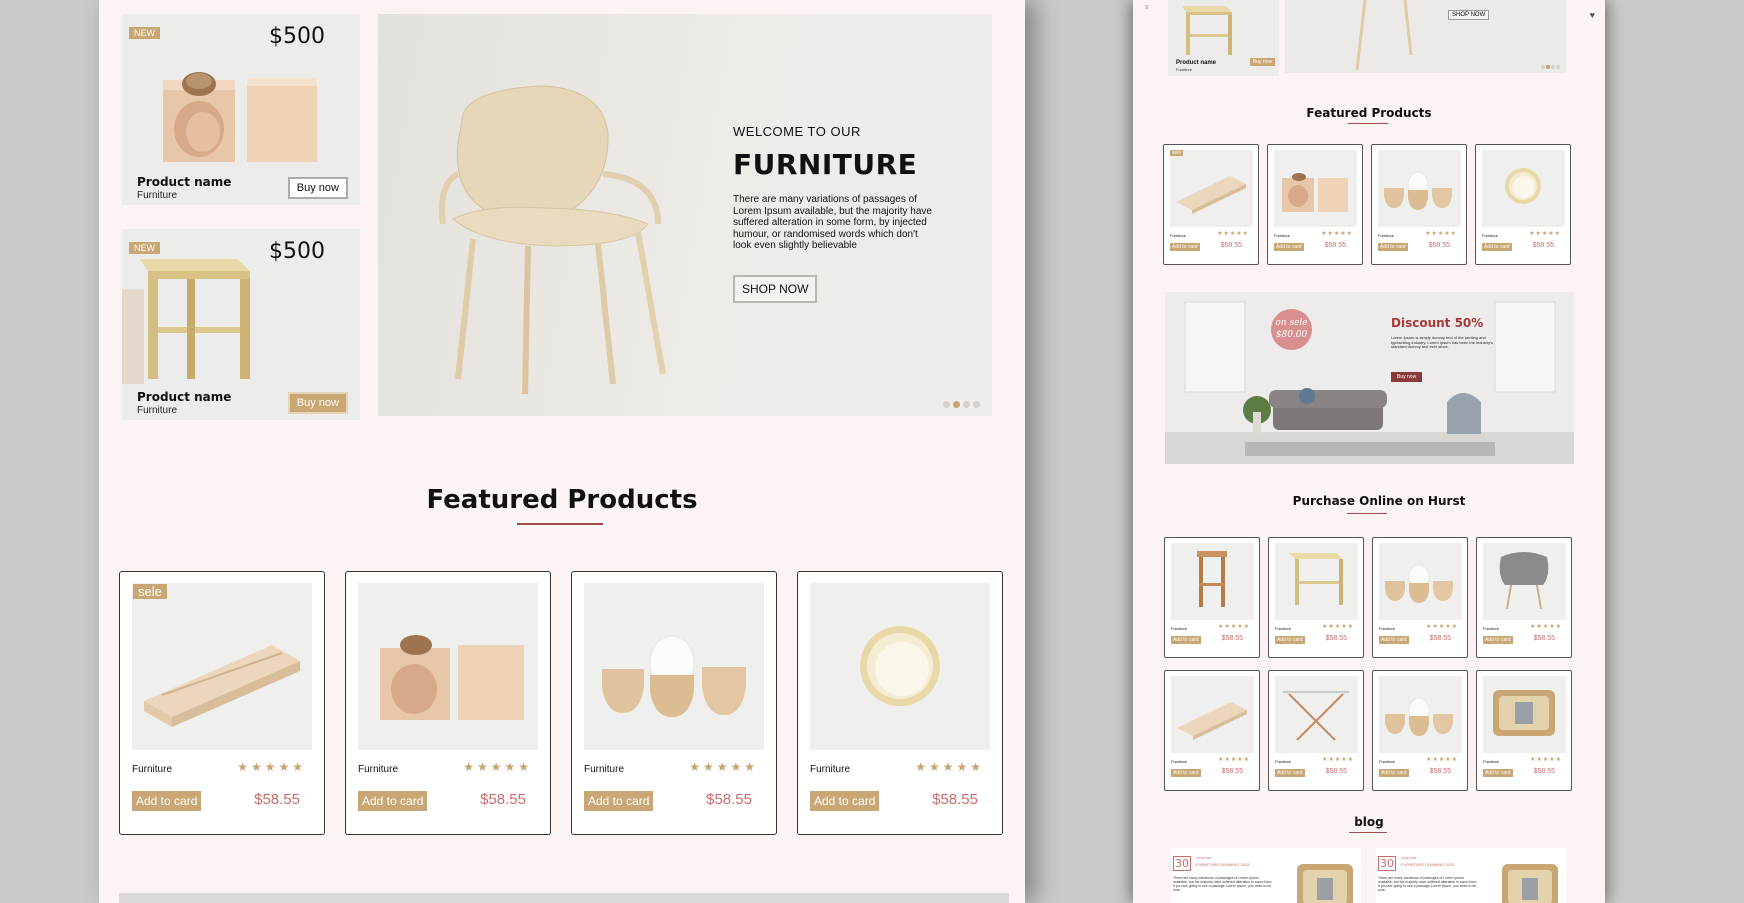 The height and width of the screenshot is (903, 1744). What do you see at coordinates (1523, 188) in the screenshot?
I see `bowl-image` at bounding box center [1523, 188].